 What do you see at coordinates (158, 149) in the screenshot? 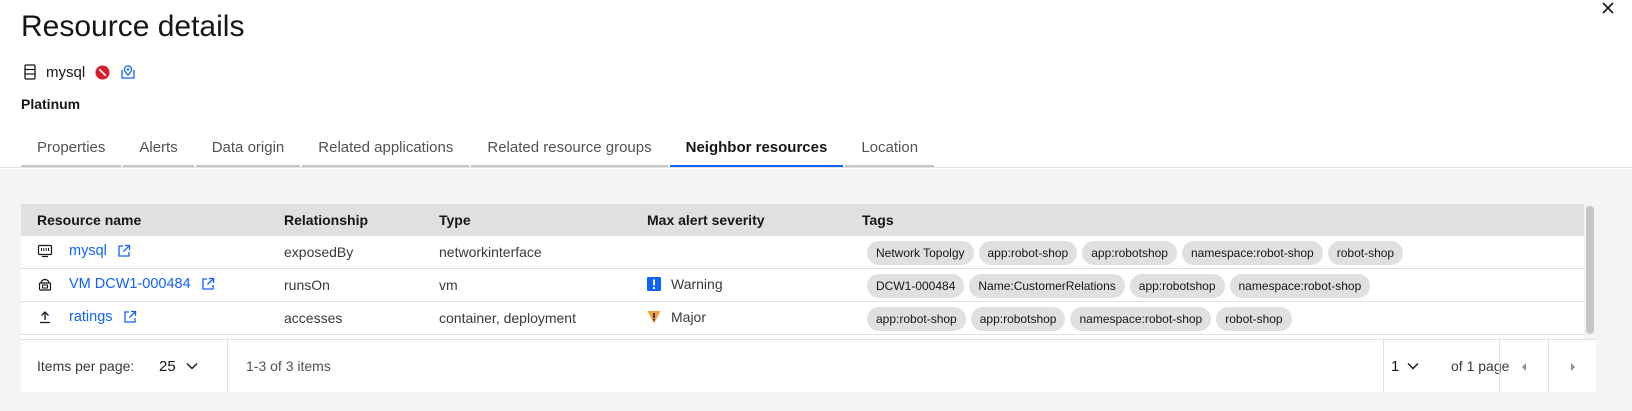
I see `tab-alerts: Alerts` at bounding box center [158, 149].